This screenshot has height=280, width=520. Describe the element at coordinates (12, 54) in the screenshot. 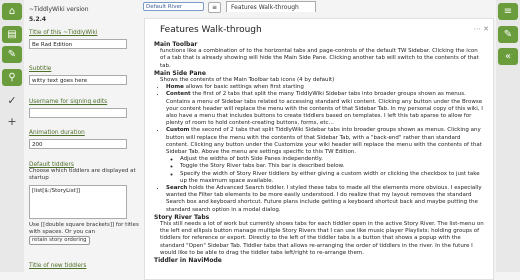

I see `custom-icon: ✎` at that location.